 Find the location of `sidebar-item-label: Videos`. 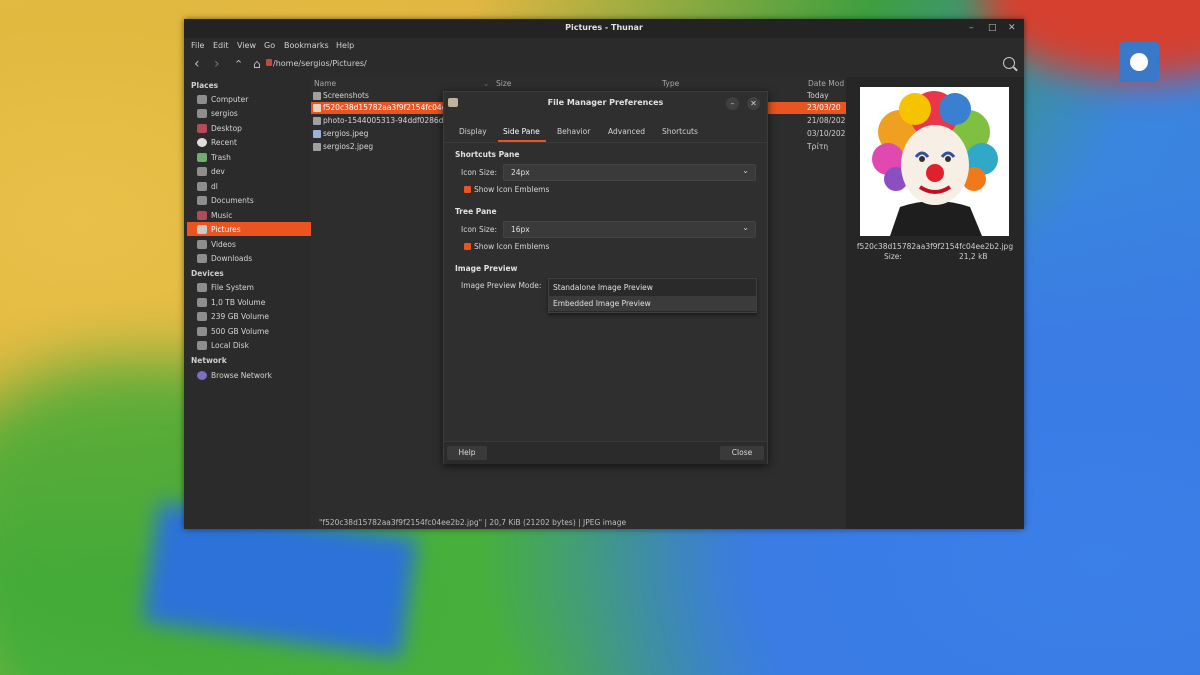

sidebar-item-label: Videos is located at coordinates (223, 244).